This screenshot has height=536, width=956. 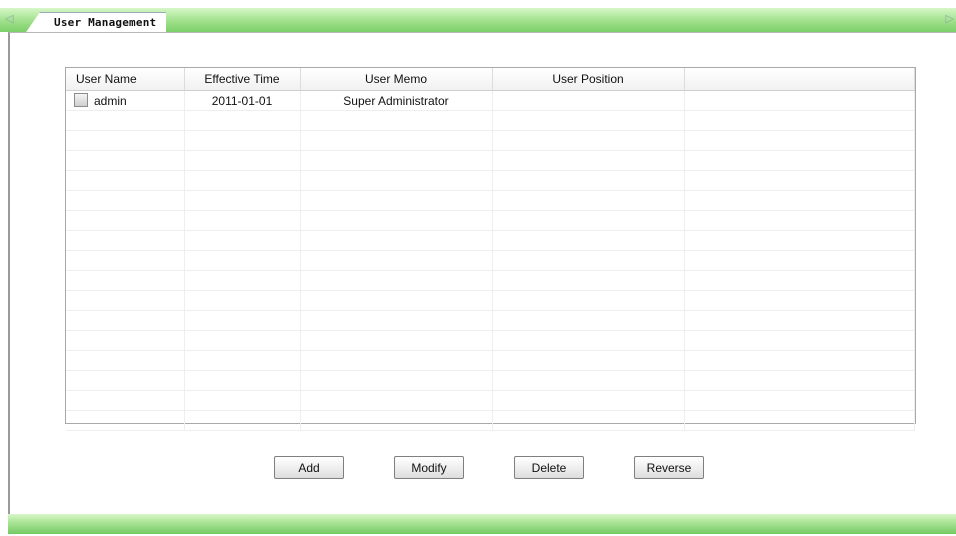 What do you see at coordinates (125, 100) in the screenshot?
I see `cell-user-name: admin` at bounding box center [125, 100].